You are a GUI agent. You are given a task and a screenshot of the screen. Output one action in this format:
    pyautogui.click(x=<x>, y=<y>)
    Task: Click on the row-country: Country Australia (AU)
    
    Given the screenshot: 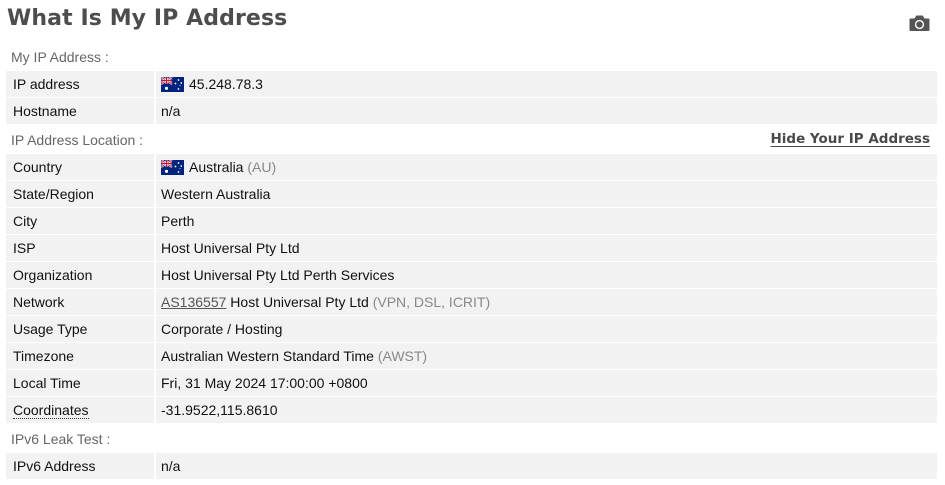 What is the action you would take?
    pyautogui.click(x=471, y=167)
    